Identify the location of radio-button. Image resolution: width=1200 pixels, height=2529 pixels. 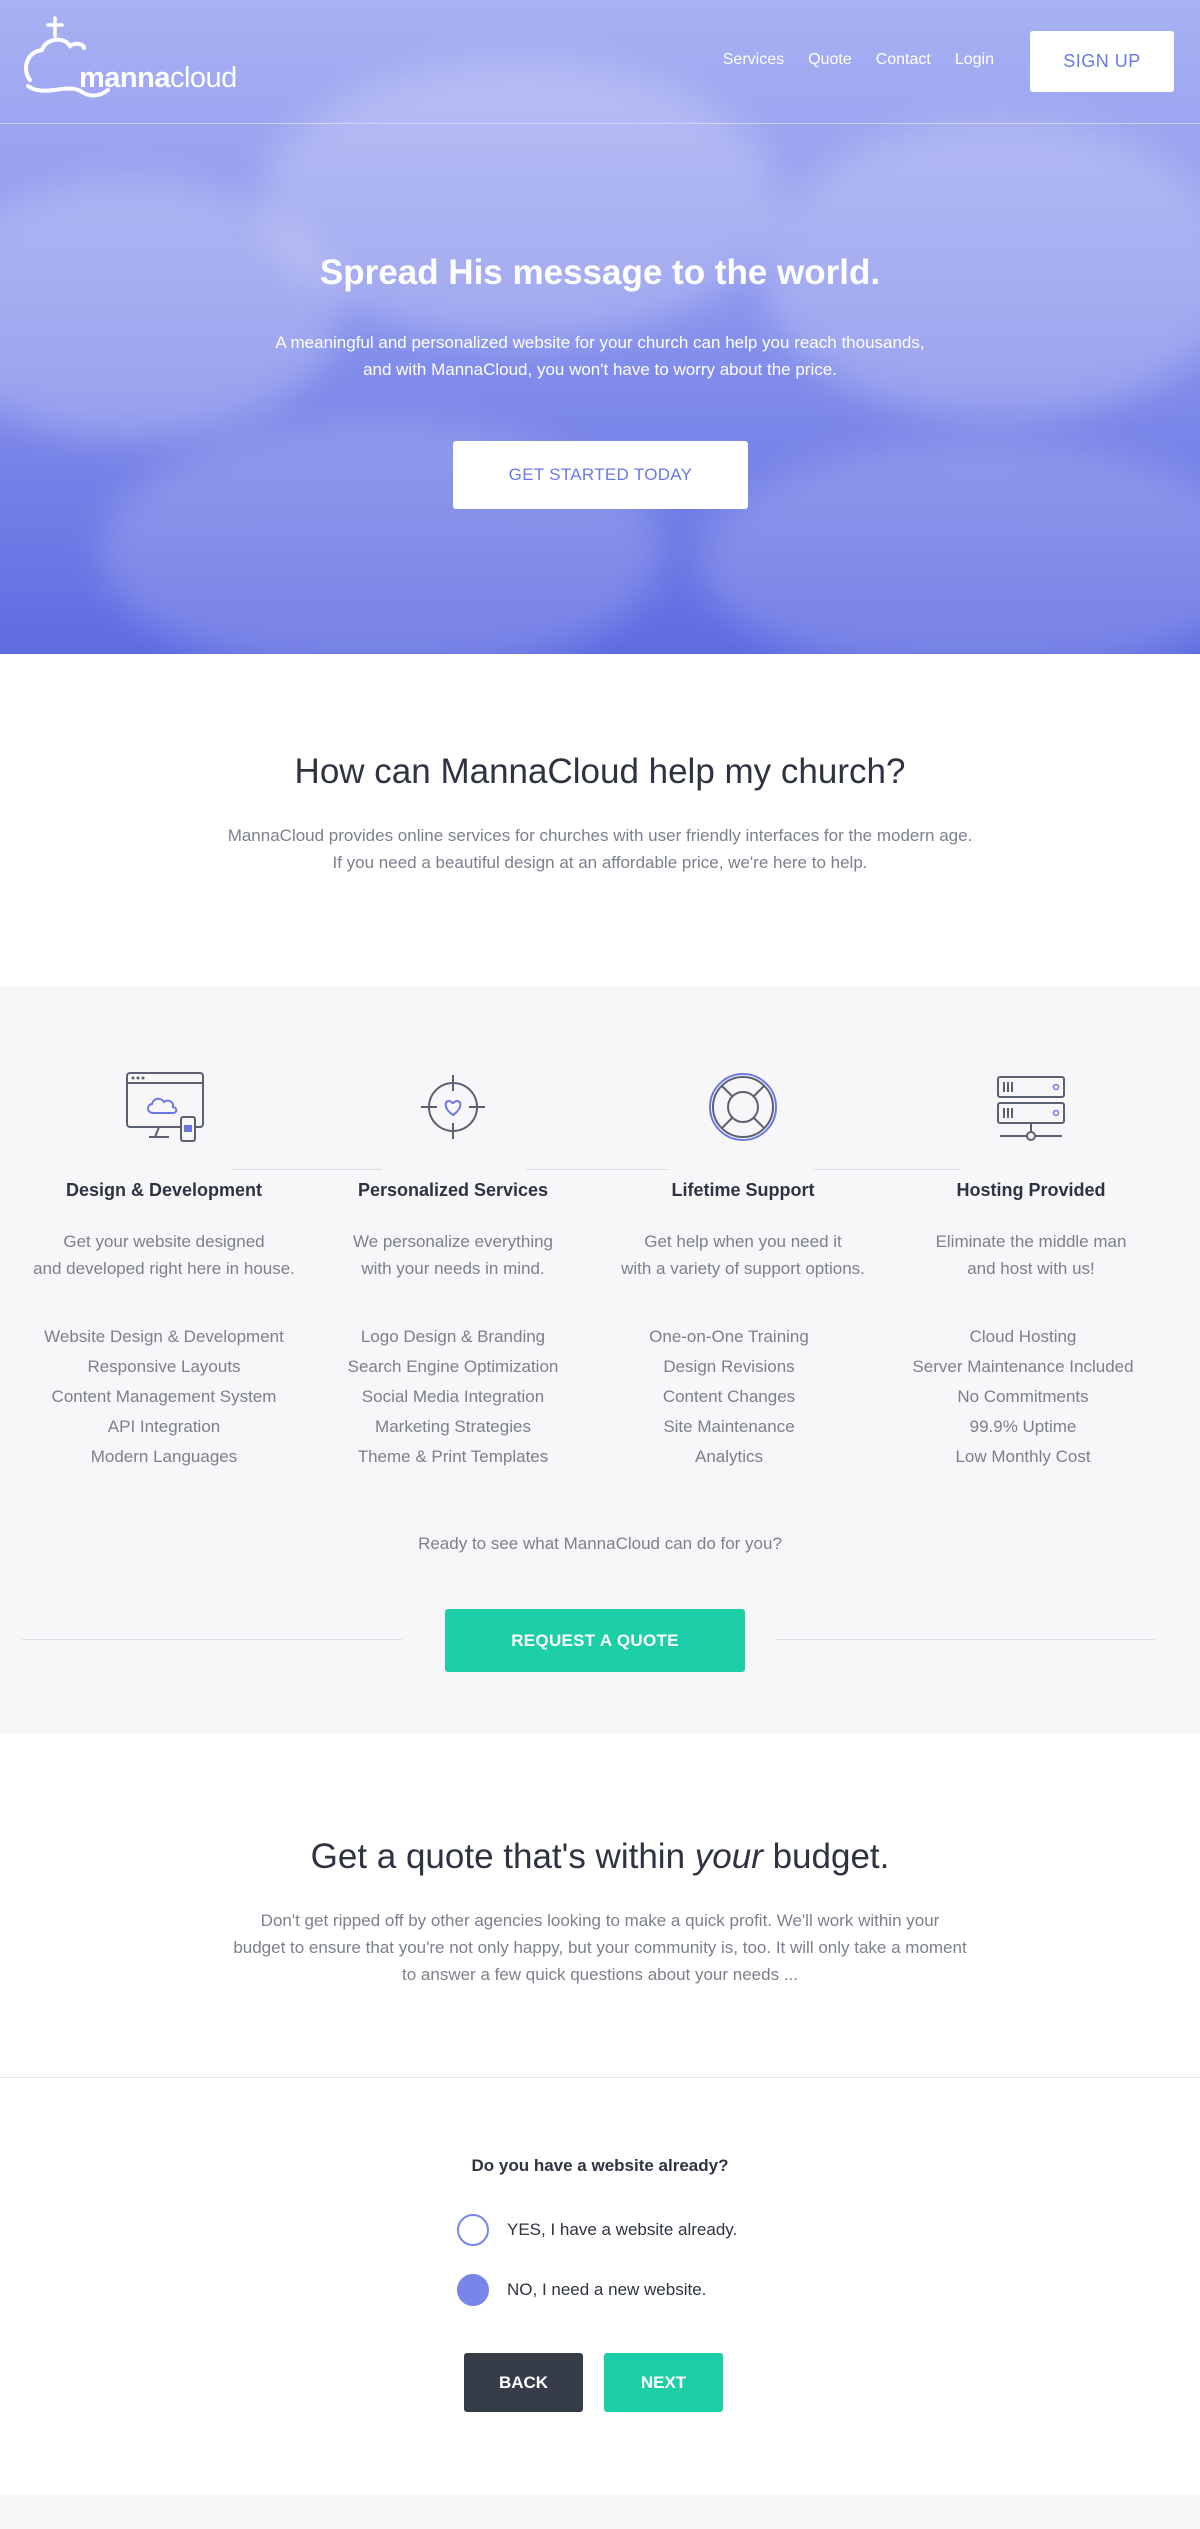
(473, 2230).